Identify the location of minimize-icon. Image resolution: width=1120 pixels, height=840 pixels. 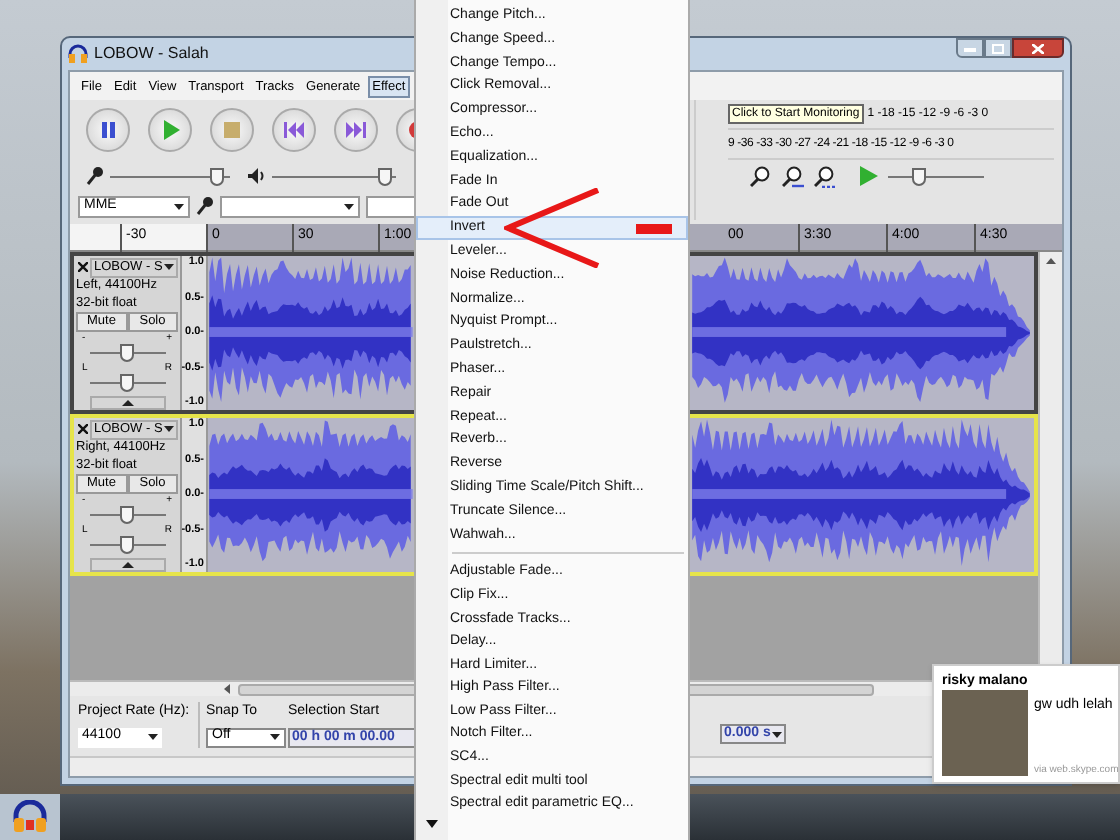
(970, 50).